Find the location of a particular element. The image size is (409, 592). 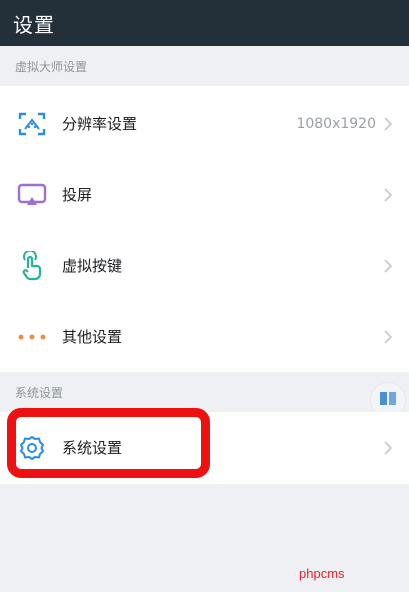

section-header-virtual-master: 虚拟大师设置 is located at coordinates (204, 66).